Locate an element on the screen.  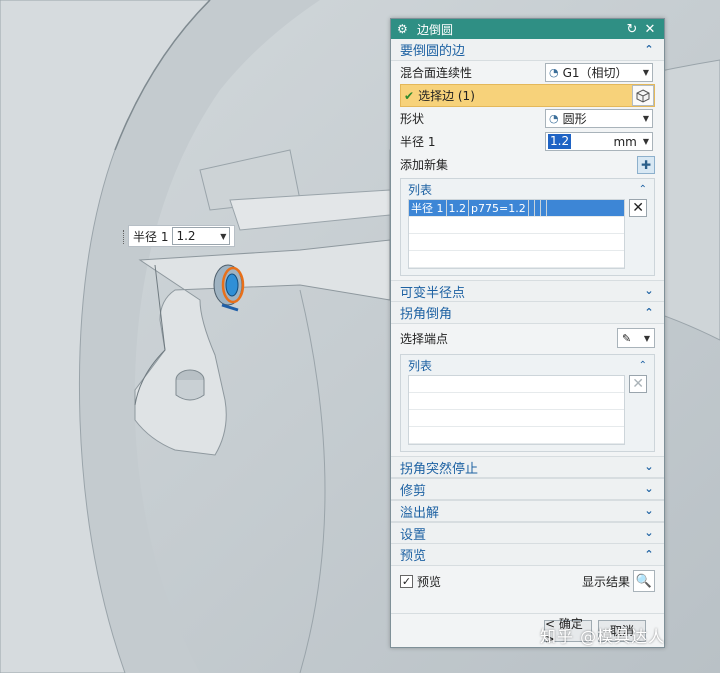
section-corner-setback: 拐角倒角 ⌃ 选择端点 ✎ ▼ 列表 ⌃ ✕ is located at coordinates (527, 377).